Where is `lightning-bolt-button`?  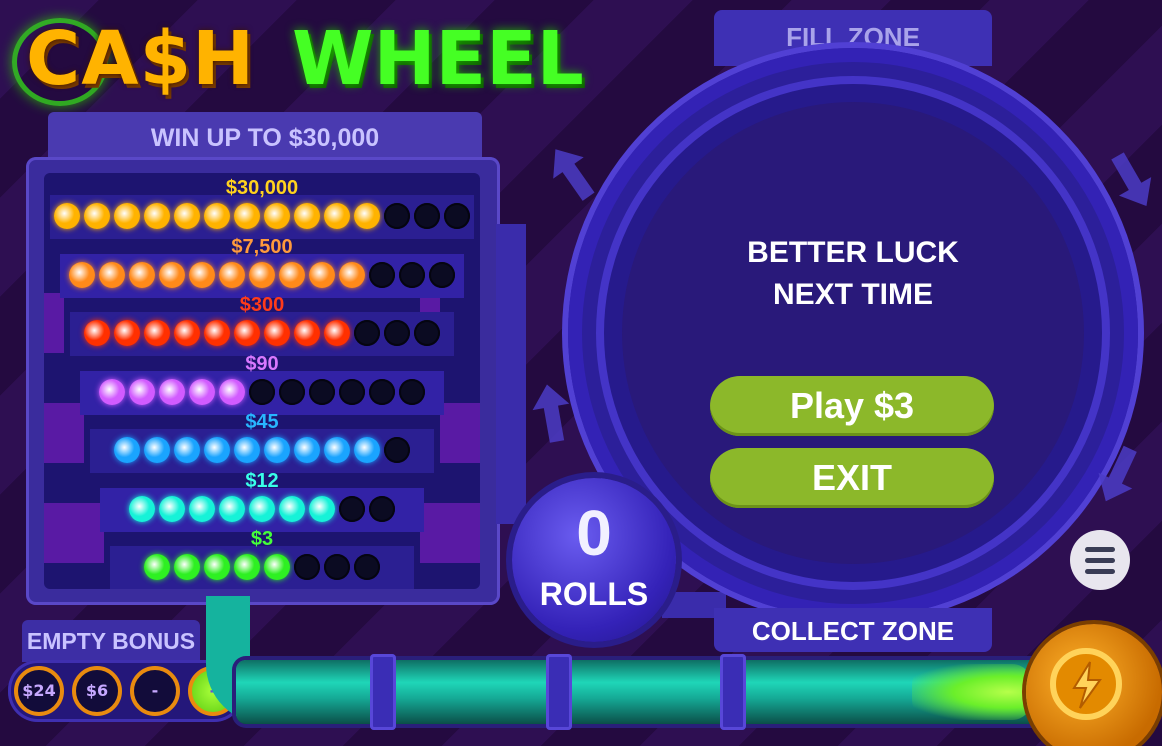
lightning-bolt-button is located at coordinates (1094, 685).